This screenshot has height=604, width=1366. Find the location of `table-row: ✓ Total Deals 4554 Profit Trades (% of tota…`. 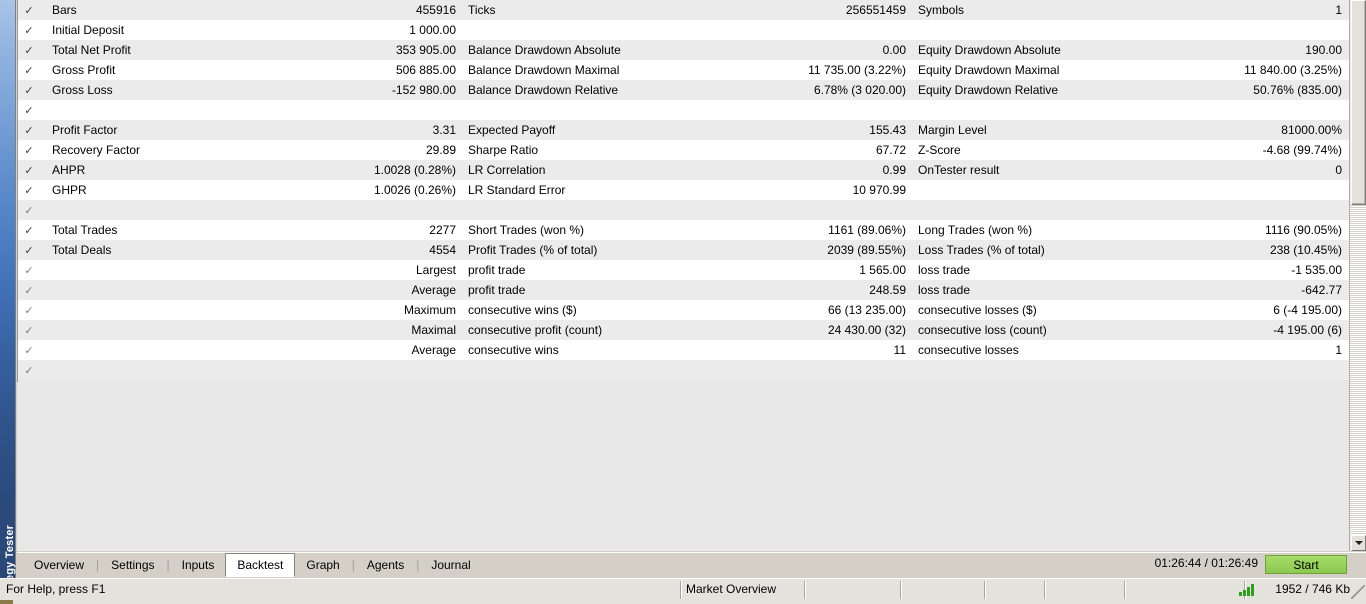

table-row: ✓ Total Deals 4554 Profit Trades (% of tota… is located at coordinates (683, 250).